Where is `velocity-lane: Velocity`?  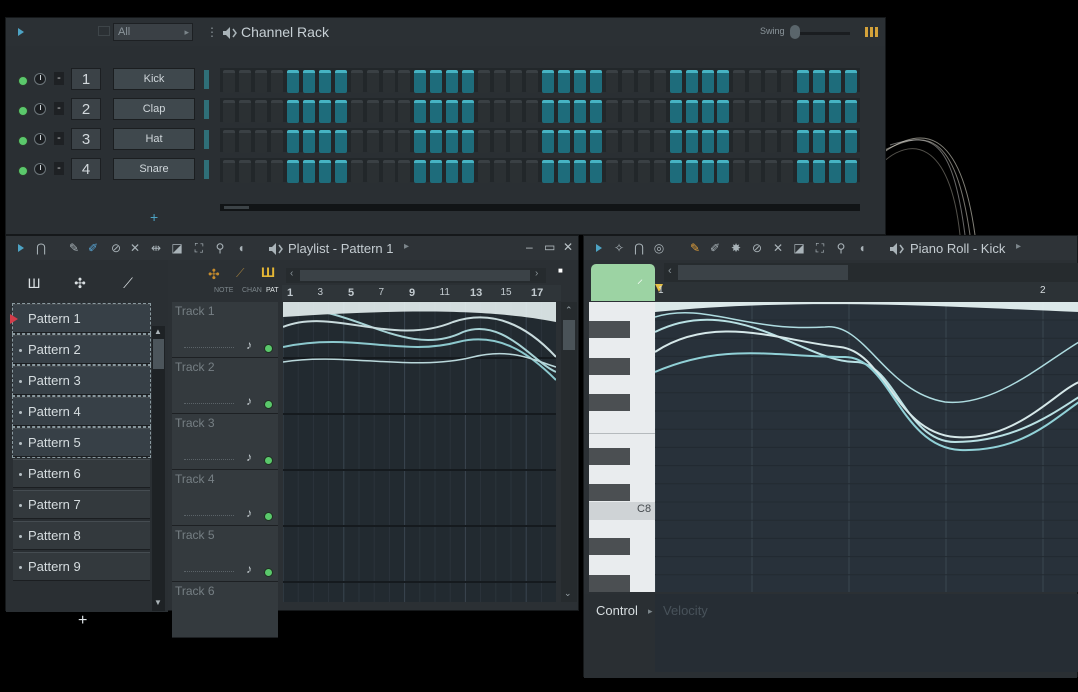
velocity-lane: Velocity is located at coordinates (866, 633).